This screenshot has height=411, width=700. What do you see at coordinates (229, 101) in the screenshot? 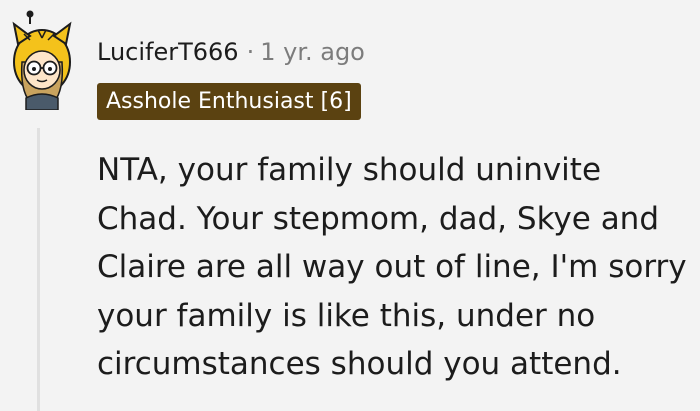
I see `user-flair-badge: Asshole Enthusiast [6]` at bounding box center [229, 101].